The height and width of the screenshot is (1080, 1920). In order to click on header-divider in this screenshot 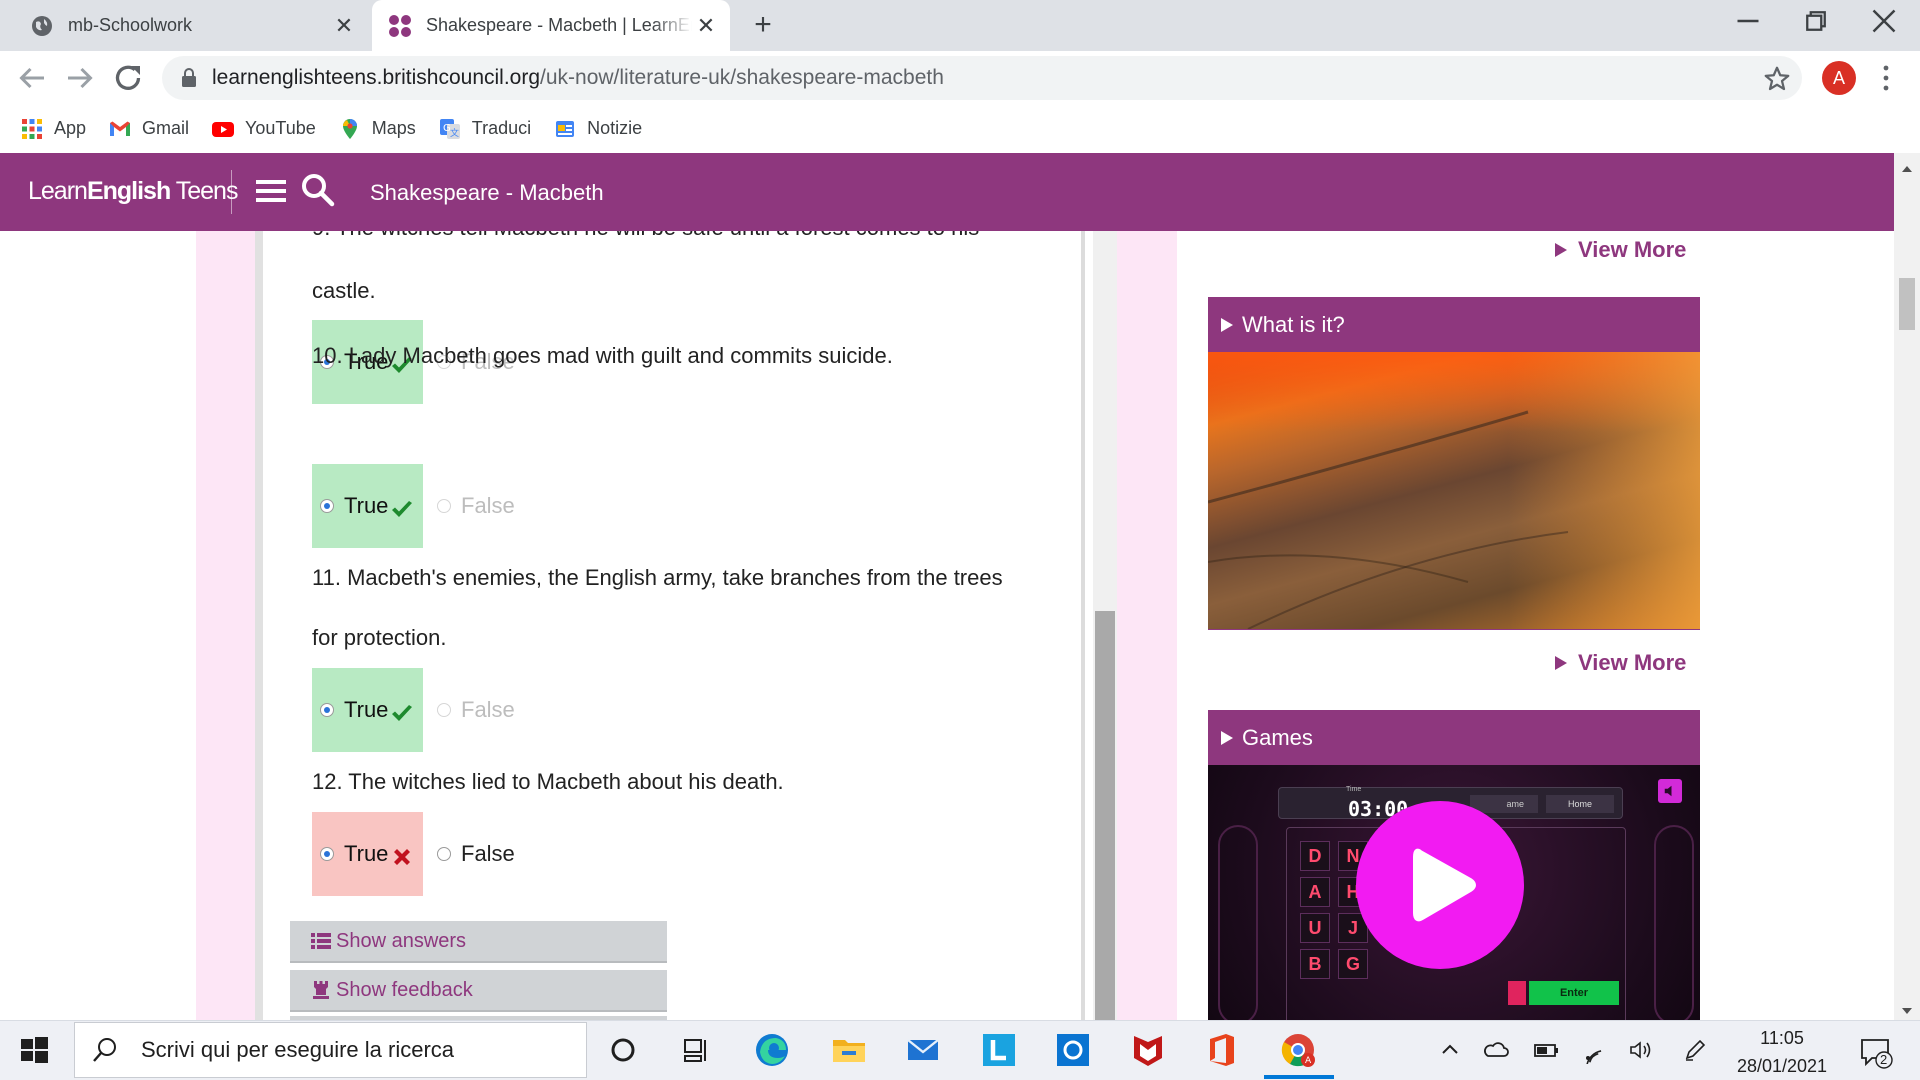, I will do `click(231, 192)`.